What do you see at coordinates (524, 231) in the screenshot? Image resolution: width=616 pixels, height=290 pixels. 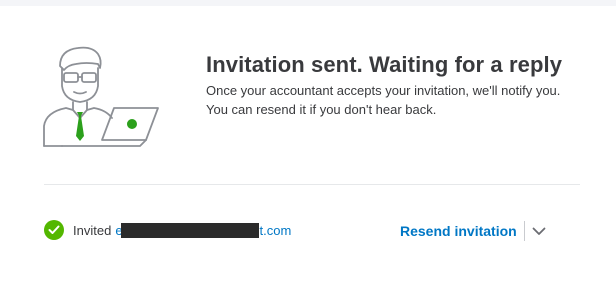 I see `split-divider` at bounding box center [524, 231].